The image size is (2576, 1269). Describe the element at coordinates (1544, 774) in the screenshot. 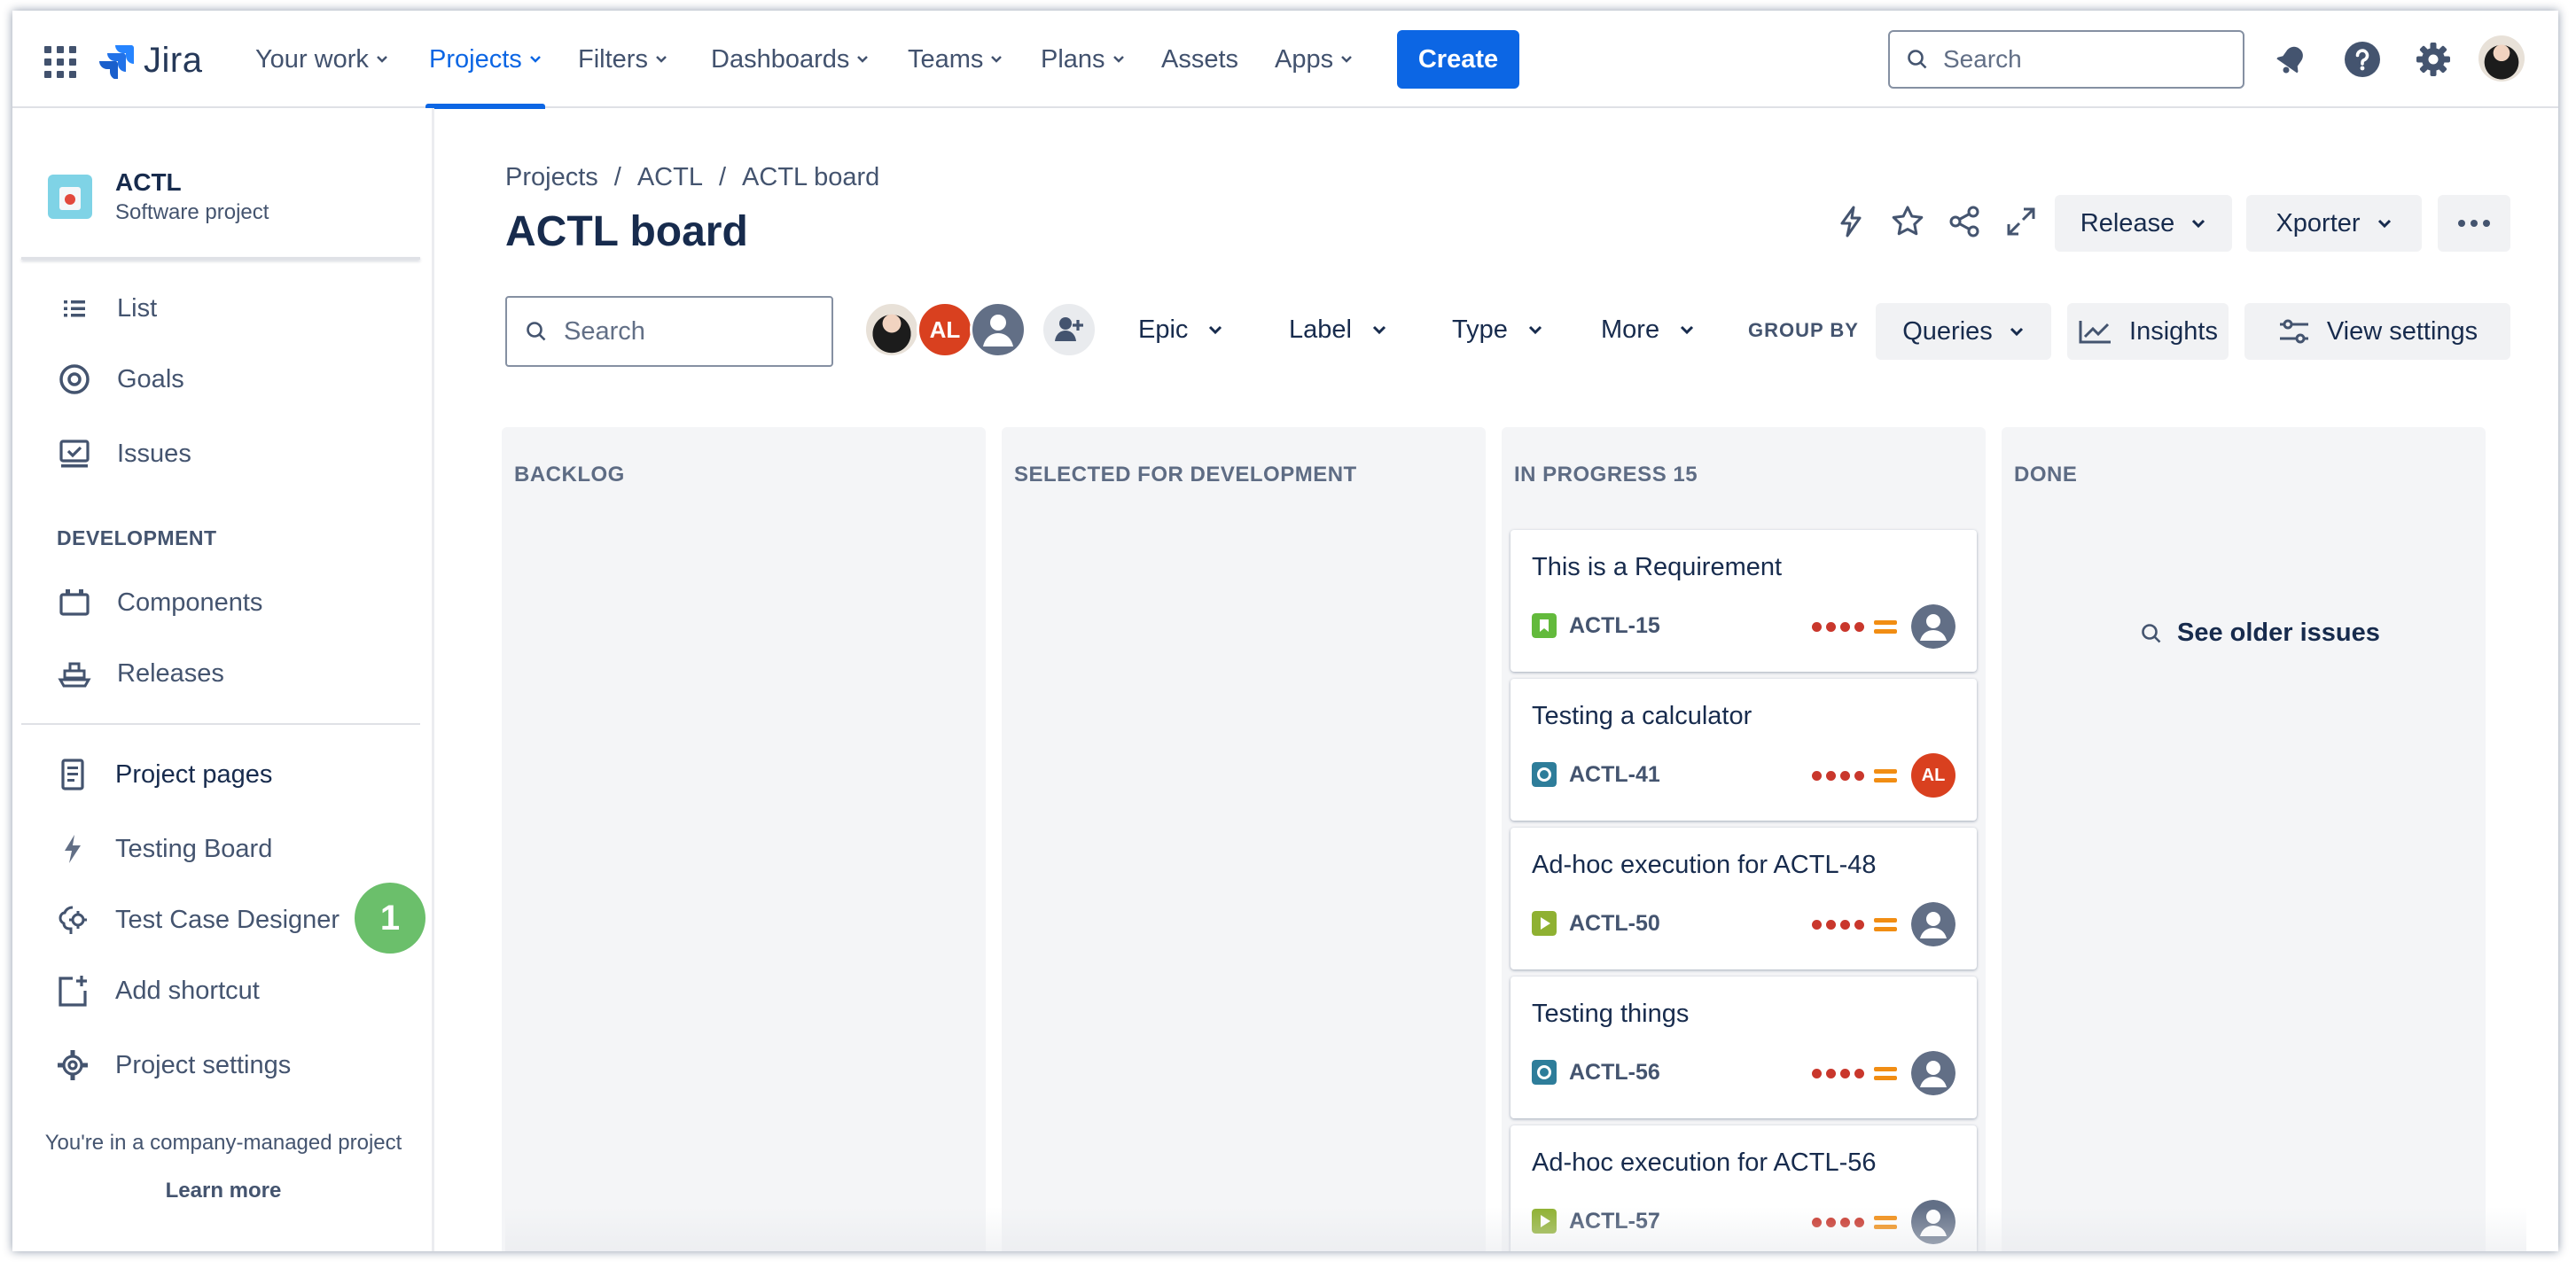

I see `test-type-icon` at that location.